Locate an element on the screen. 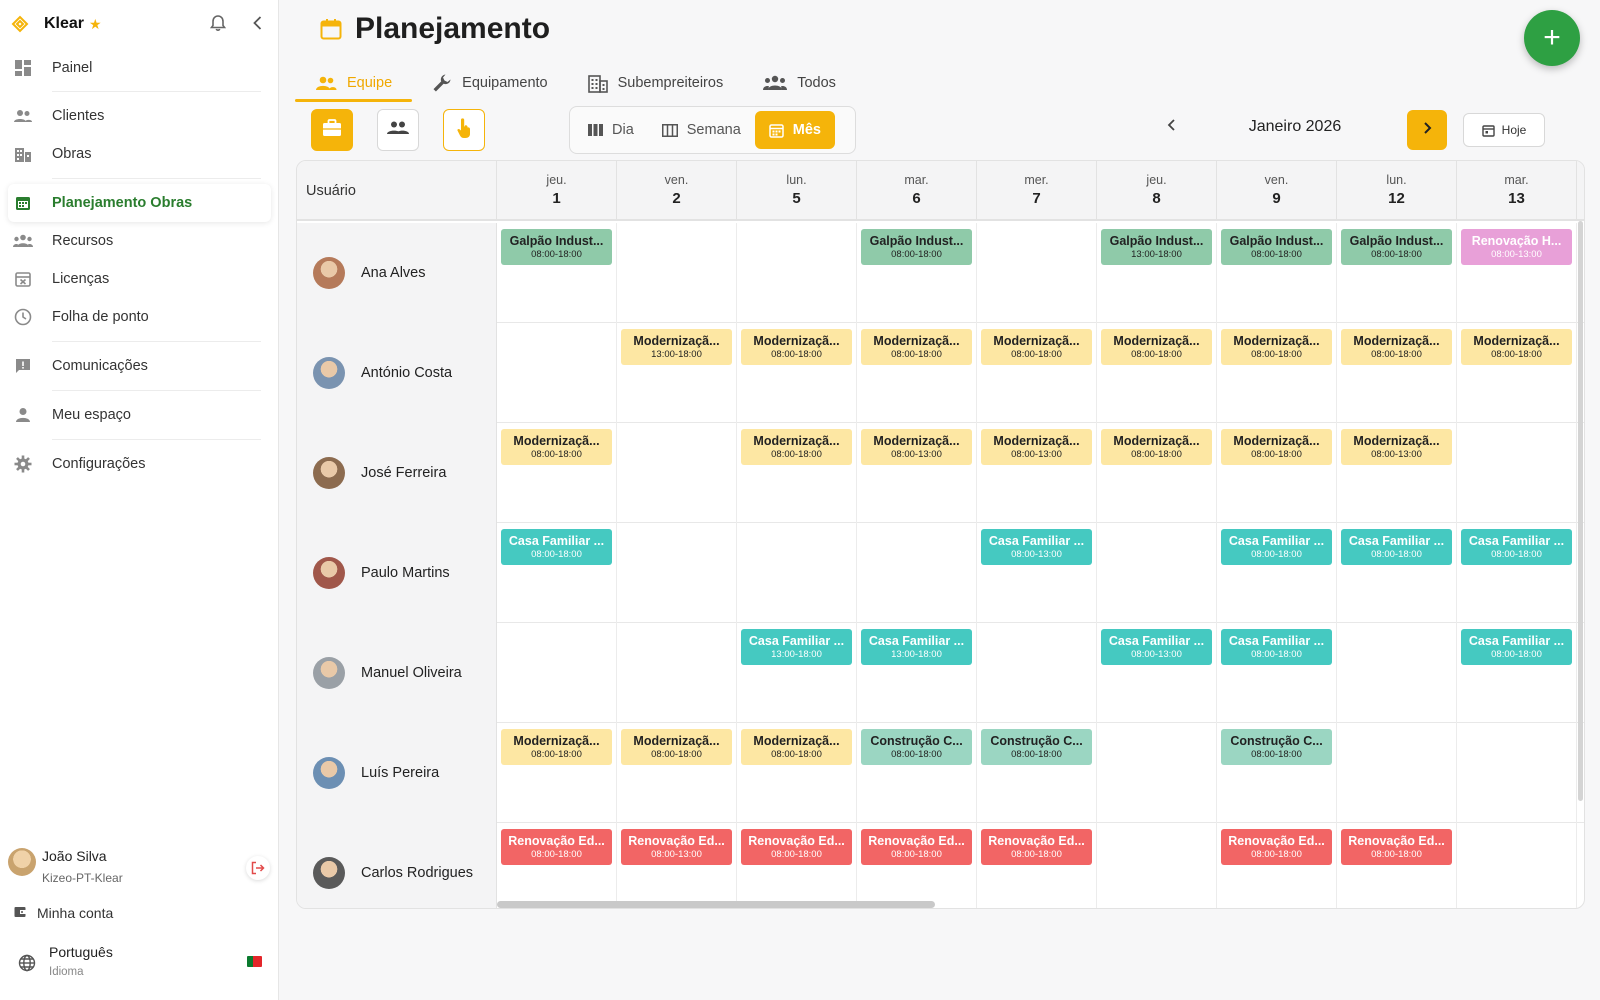  sidebar-item-planejamento-obras: Planejamento Obras is located at coordinates (139, 203).